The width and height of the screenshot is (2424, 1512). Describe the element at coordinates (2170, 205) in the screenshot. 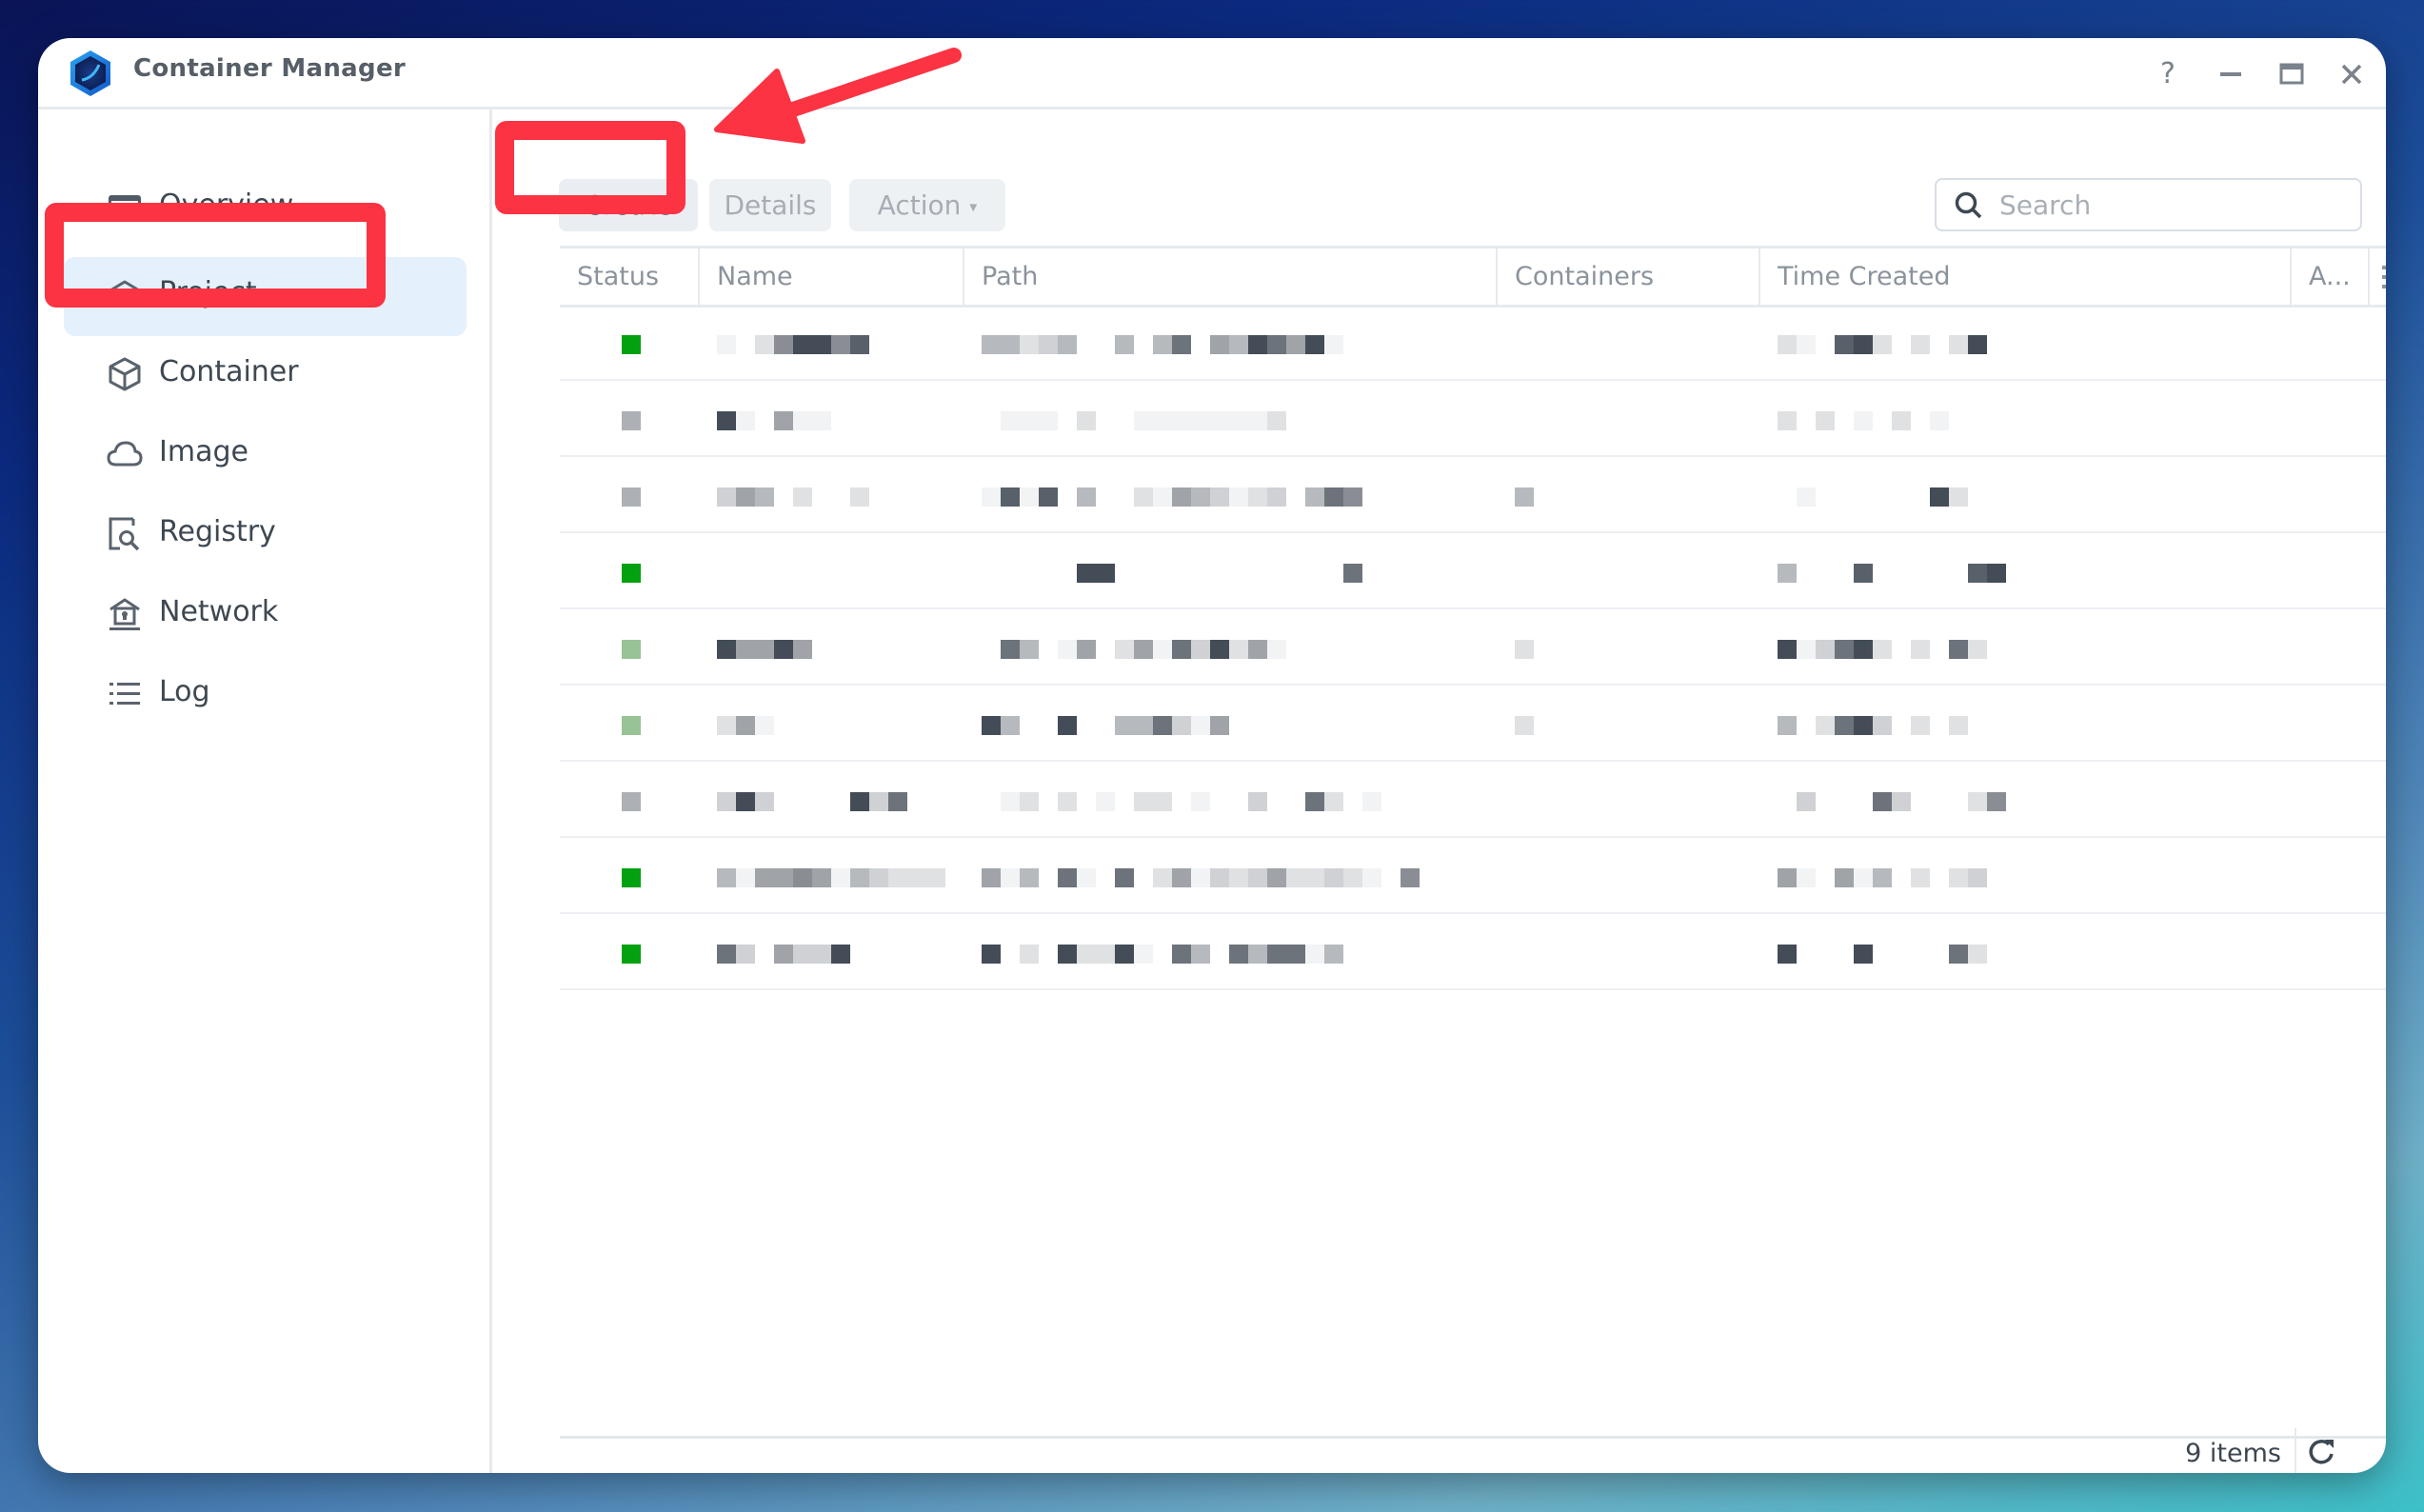

I see `search-input` at that location.